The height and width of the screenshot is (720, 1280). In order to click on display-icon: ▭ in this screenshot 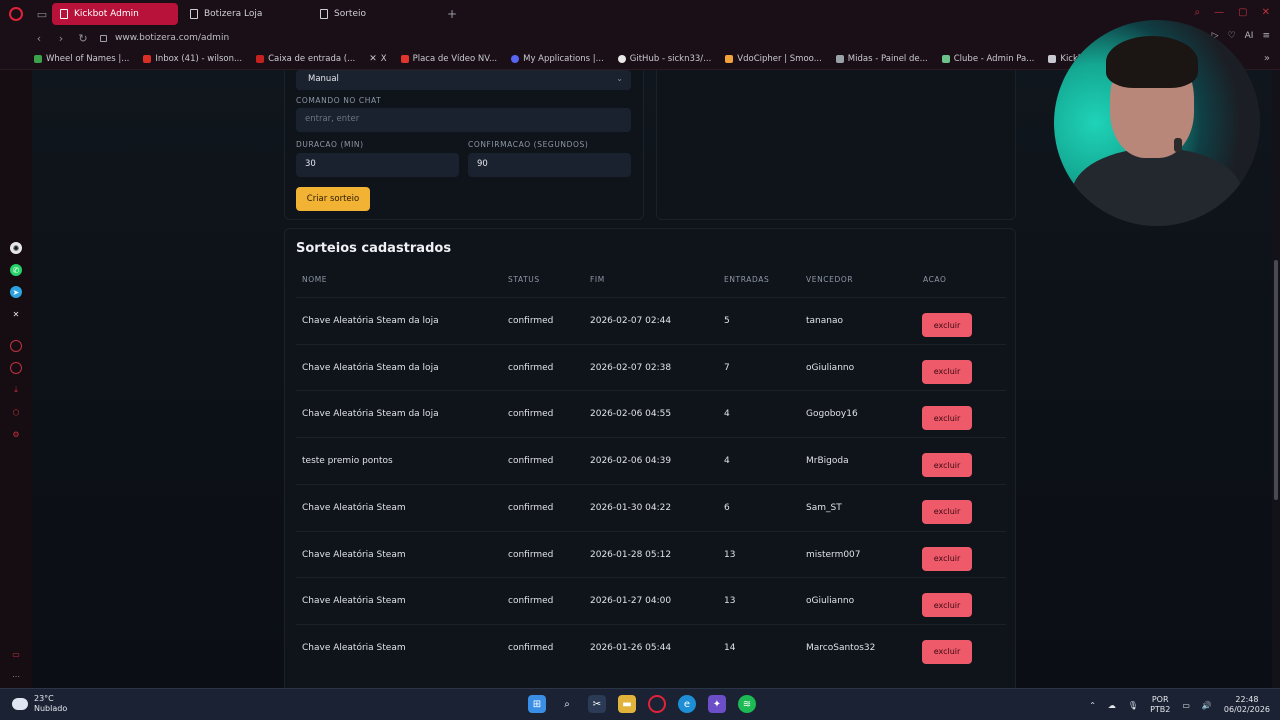, I will do `click(1186, 705)`.